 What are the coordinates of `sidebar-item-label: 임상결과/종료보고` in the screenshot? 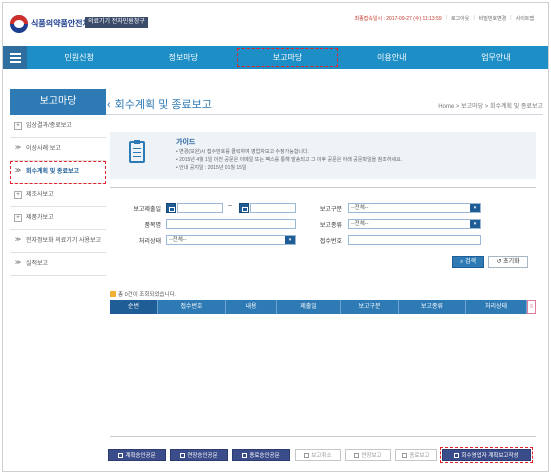 It's located at (49, 126).